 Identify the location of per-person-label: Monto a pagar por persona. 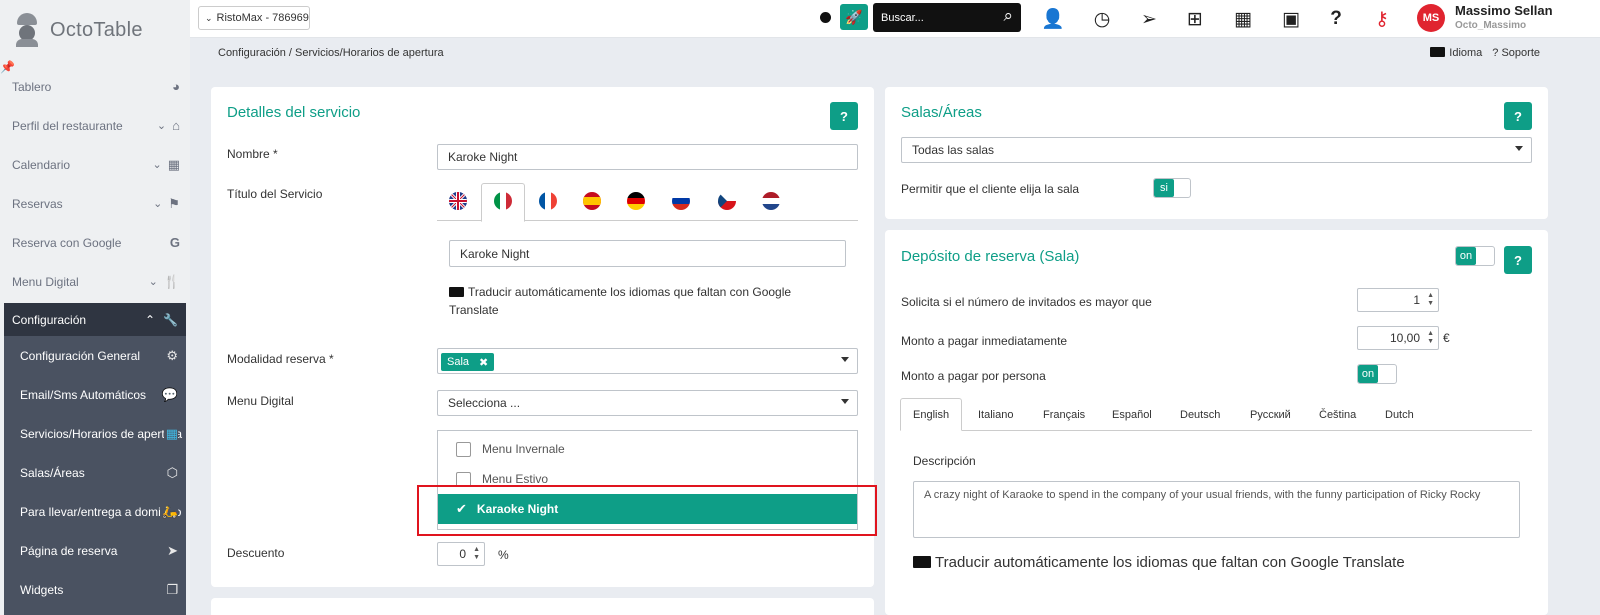
(973, 376).